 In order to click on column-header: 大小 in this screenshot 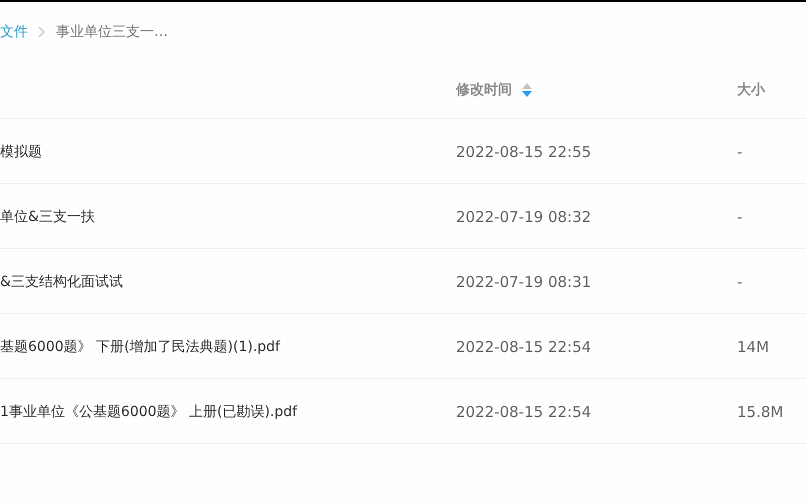, I will do `click(751, 90)`.